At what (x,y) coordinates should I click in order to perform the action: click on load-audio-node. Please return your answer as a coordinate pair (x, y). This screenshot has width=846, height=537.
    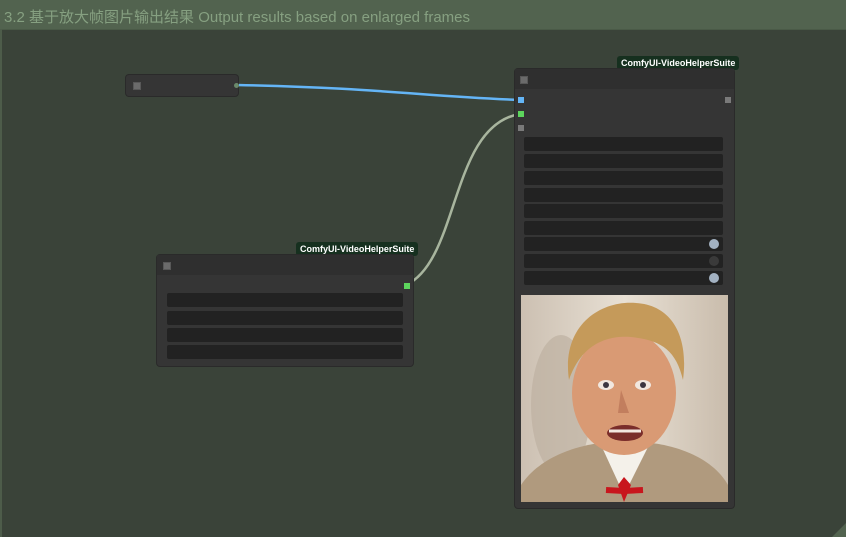
    Looking at the image, I should click on (285, 310).